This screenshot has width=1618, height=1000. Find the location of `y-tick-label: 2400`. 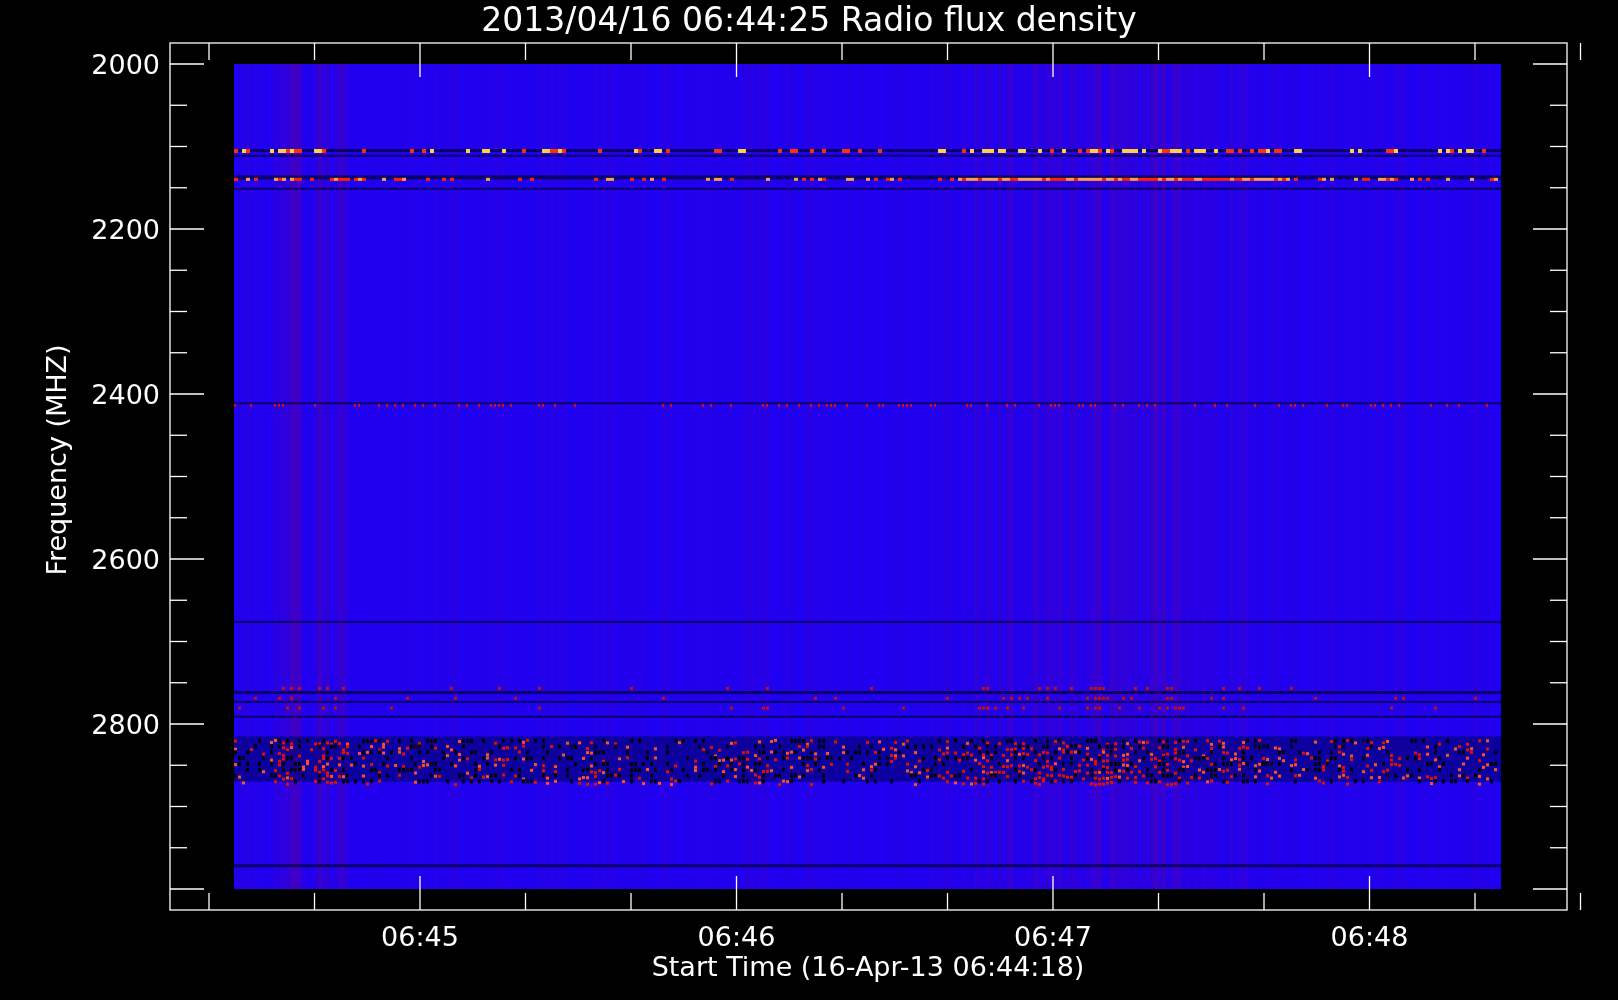

y-tick-label: 2400 is located at coordinates (125, 394).